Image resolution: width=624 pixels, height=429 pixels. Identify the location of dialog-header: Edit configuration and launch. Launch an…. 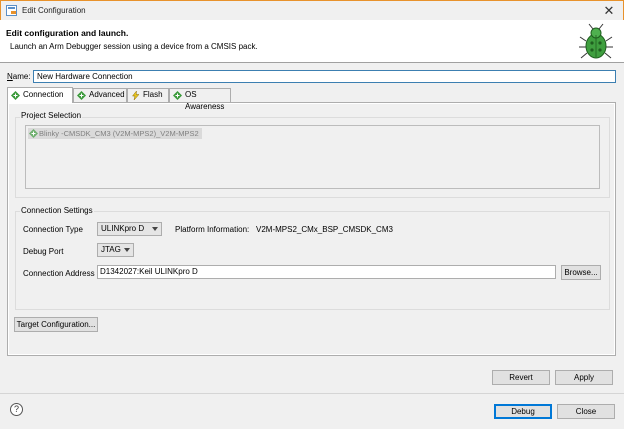
(312, 41).